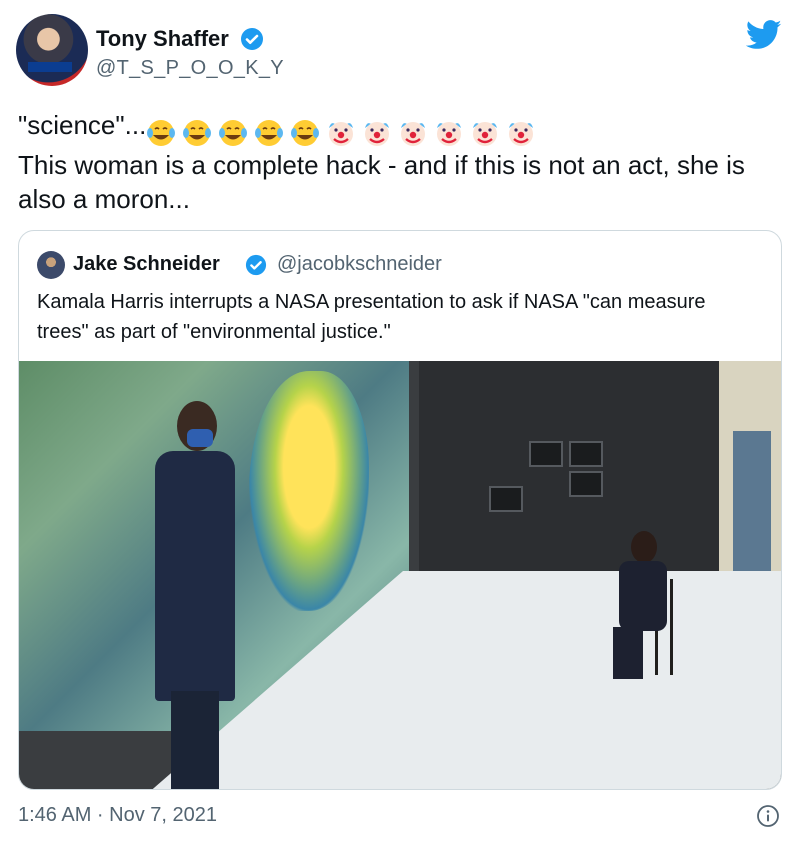  I want to click on author-handle: @T_S_P_O_O_K_Y, so click(190, 68).